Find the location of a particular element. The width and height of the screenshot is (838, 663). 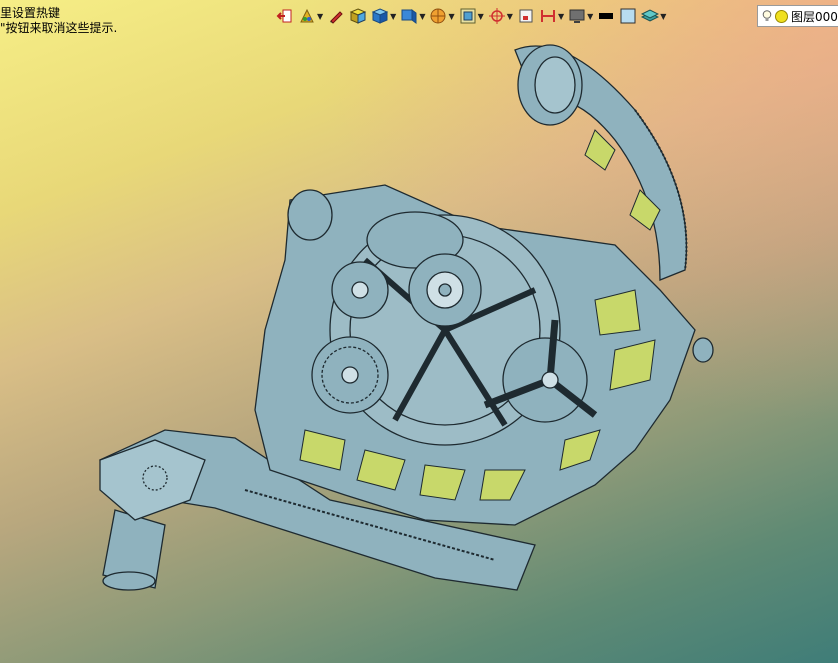

pencil-icon is located at coordinates (336, 17).